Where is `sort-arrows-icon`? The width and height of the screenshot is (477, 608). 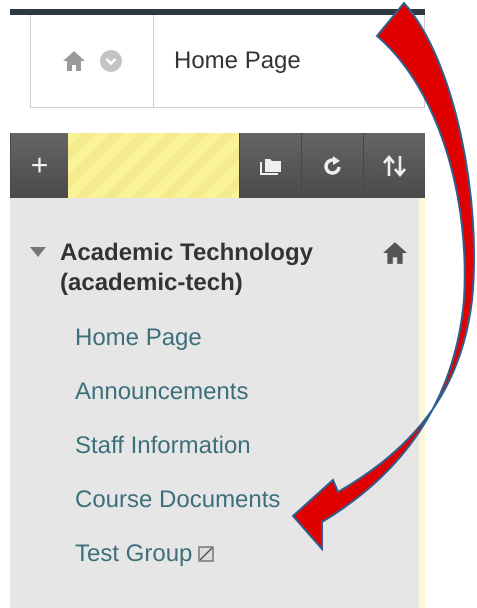 sort-arrows-icon is located at coordinates (394, 165).